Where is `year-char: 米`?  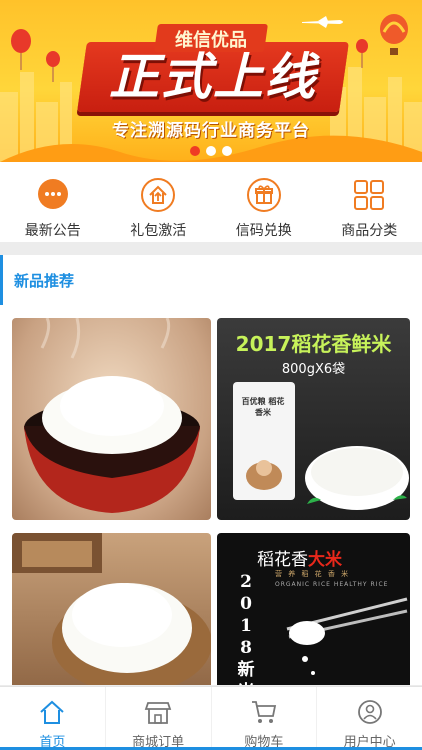 year-char: 米 is located at coordinates (246, 683).